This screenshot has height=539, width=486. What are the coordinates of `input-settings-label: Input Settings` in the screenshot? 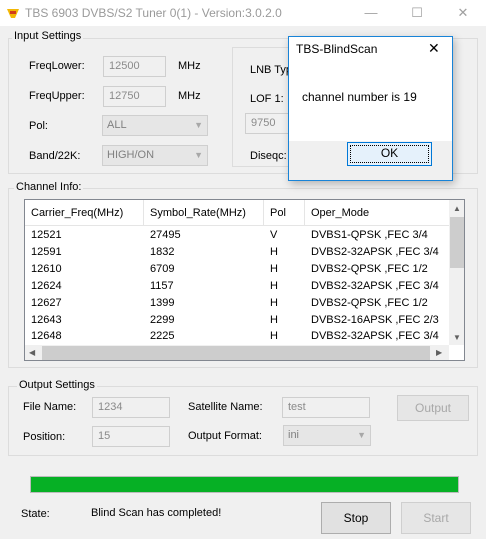 It's located at (48, 36).